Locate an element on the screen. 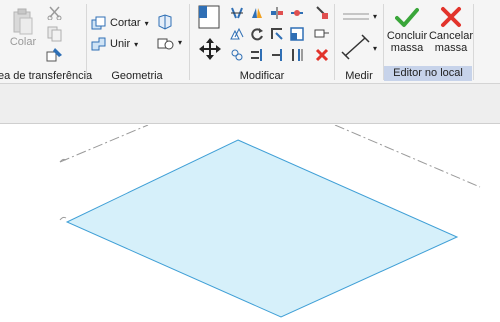 The image size is (500, 322). reference-line-end is located at coordinates (63, 218).